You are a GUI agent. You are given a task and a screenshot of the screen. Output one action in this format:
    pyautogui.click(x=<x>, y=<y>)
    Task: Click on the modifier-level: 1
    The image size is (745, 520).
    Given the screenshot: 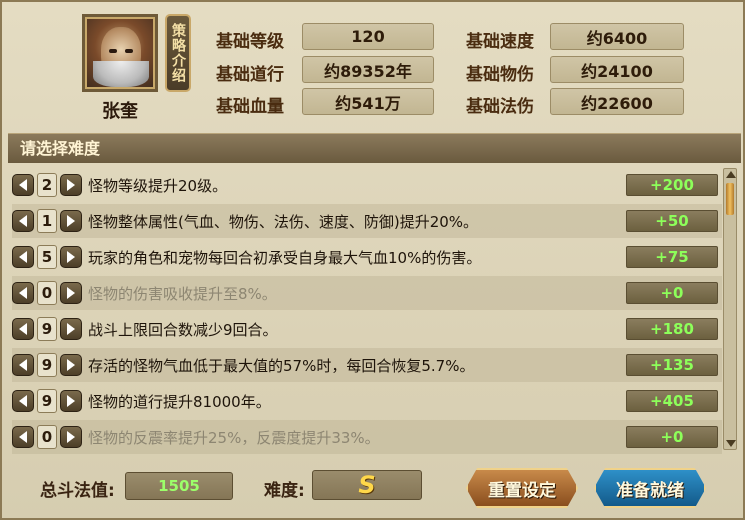 What is the action you would take?
    pyautogui.click(x=47, y=221)
    